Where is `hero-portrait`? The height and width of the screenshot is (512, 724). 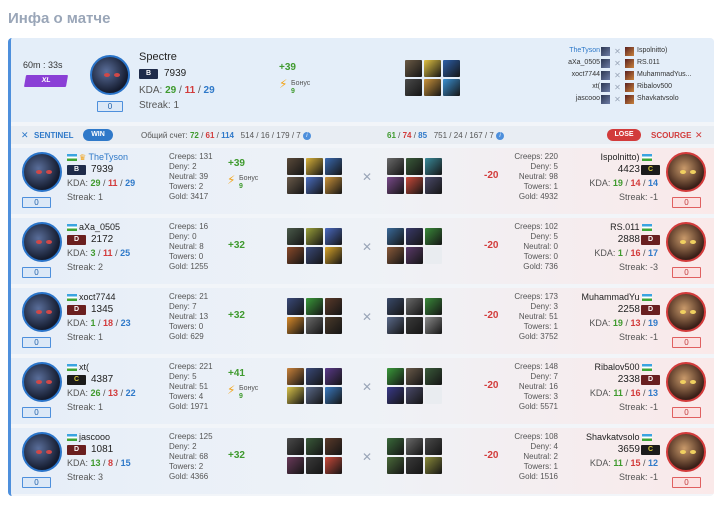 hero-portrait is located at coordinates (110, 75).